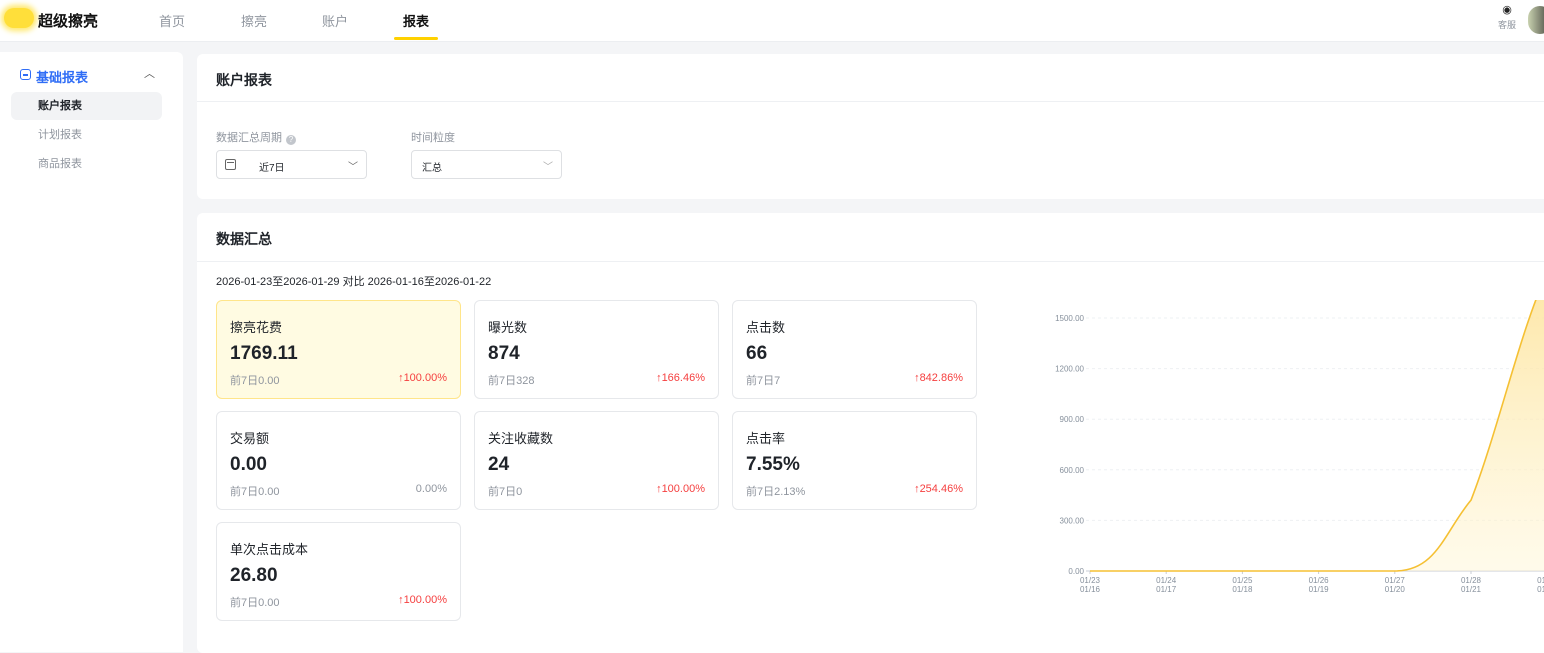 This screenshot has width=1544, height=653. Describe the element at coordinates (335, 20) in the screenshot. I see `nav-account: 账户` at that location.